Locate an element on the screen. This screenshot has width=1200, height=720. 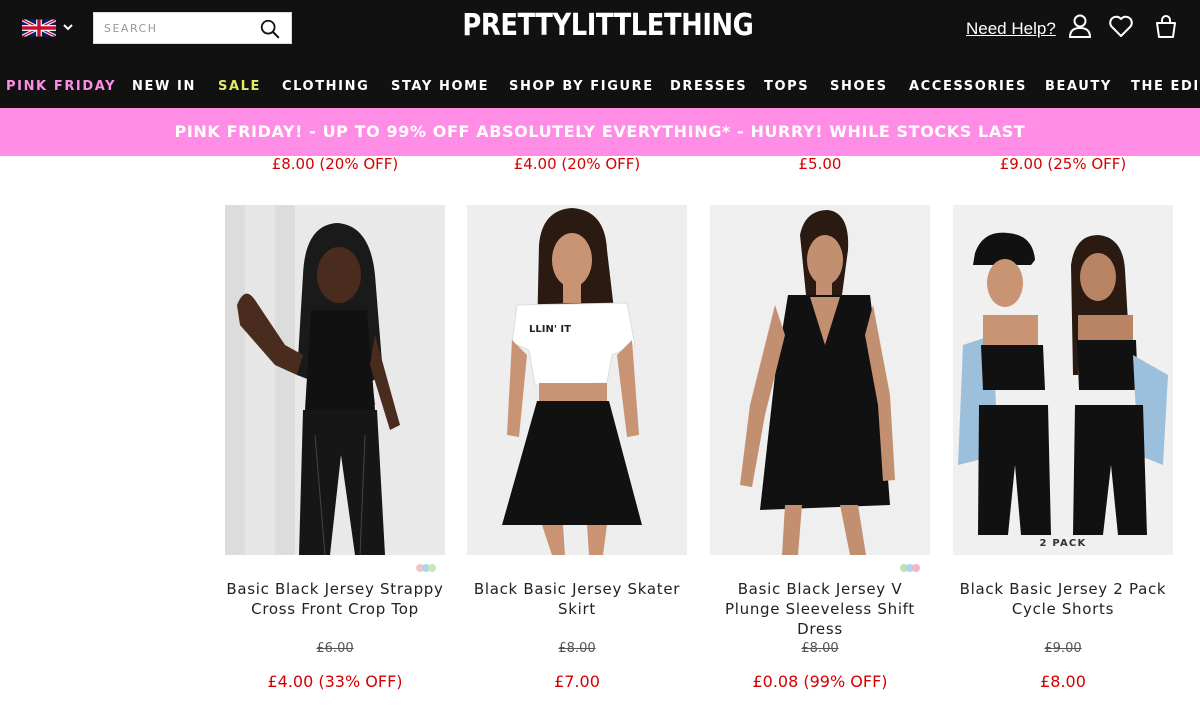
sale-price: £0.08 (99% OFF) is located at coordinates (820, 681).